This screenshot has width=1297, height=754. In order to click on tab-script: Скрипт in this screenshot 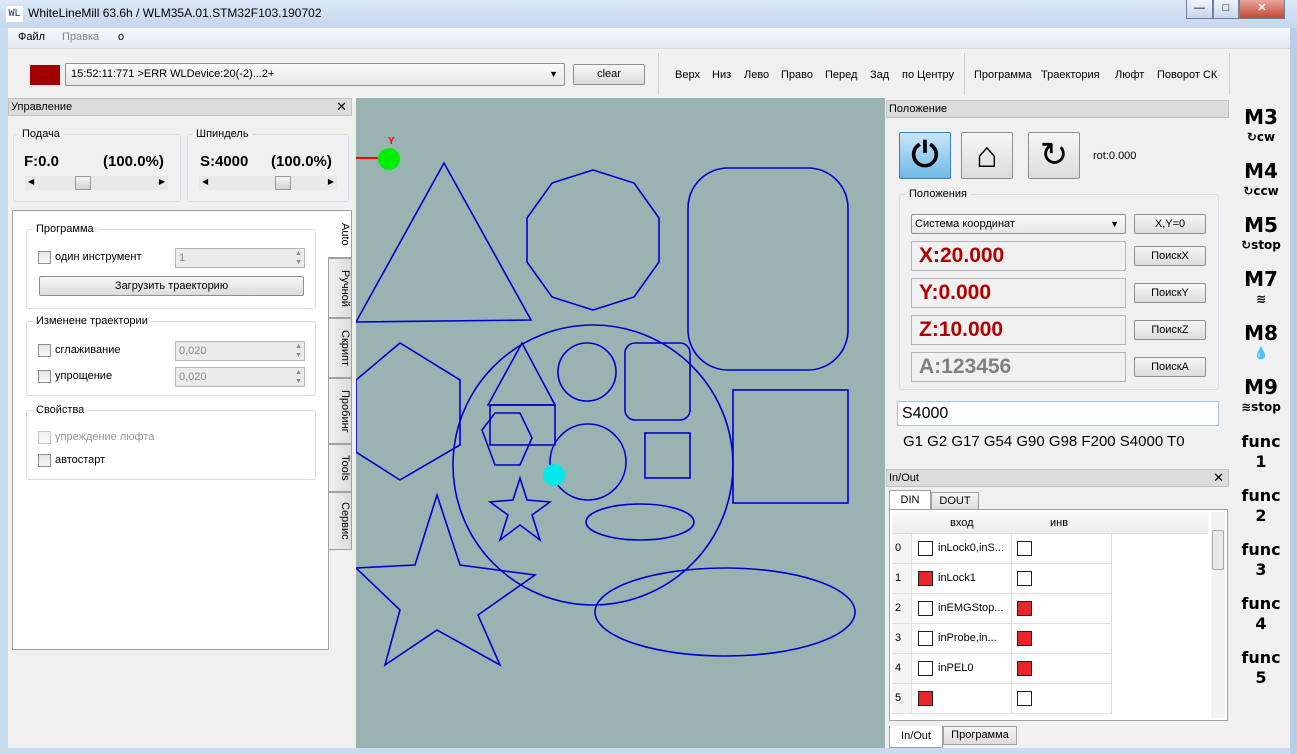, I will do `click(340, 348)`.